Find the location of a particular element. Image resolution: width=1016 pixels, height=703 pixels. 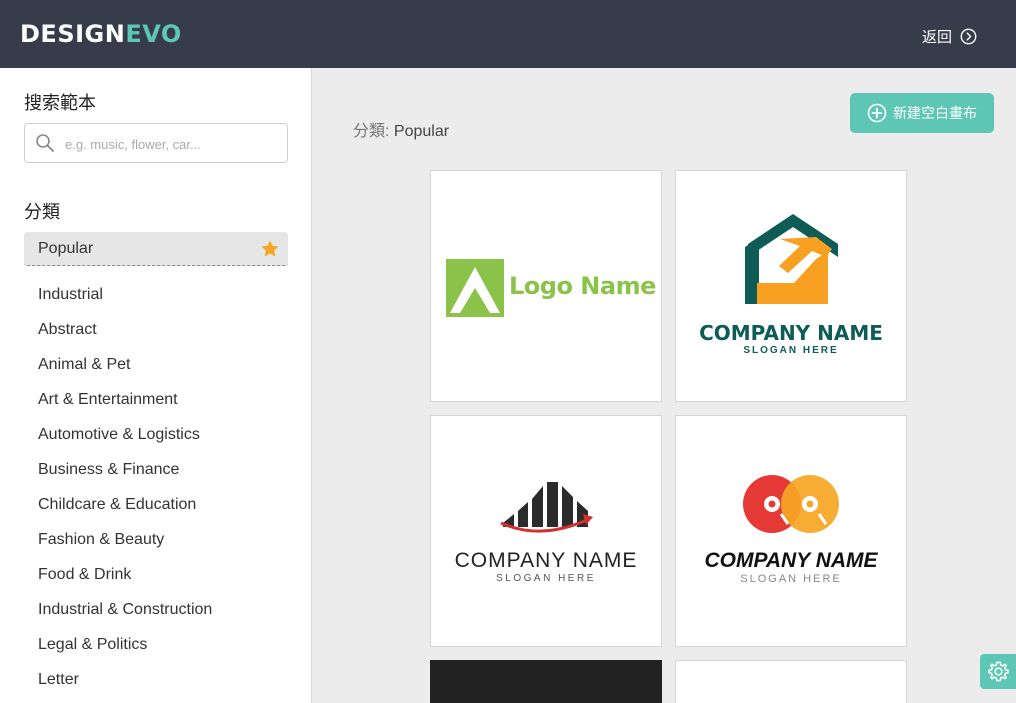

star-icon is located at coordinates (270, 248).